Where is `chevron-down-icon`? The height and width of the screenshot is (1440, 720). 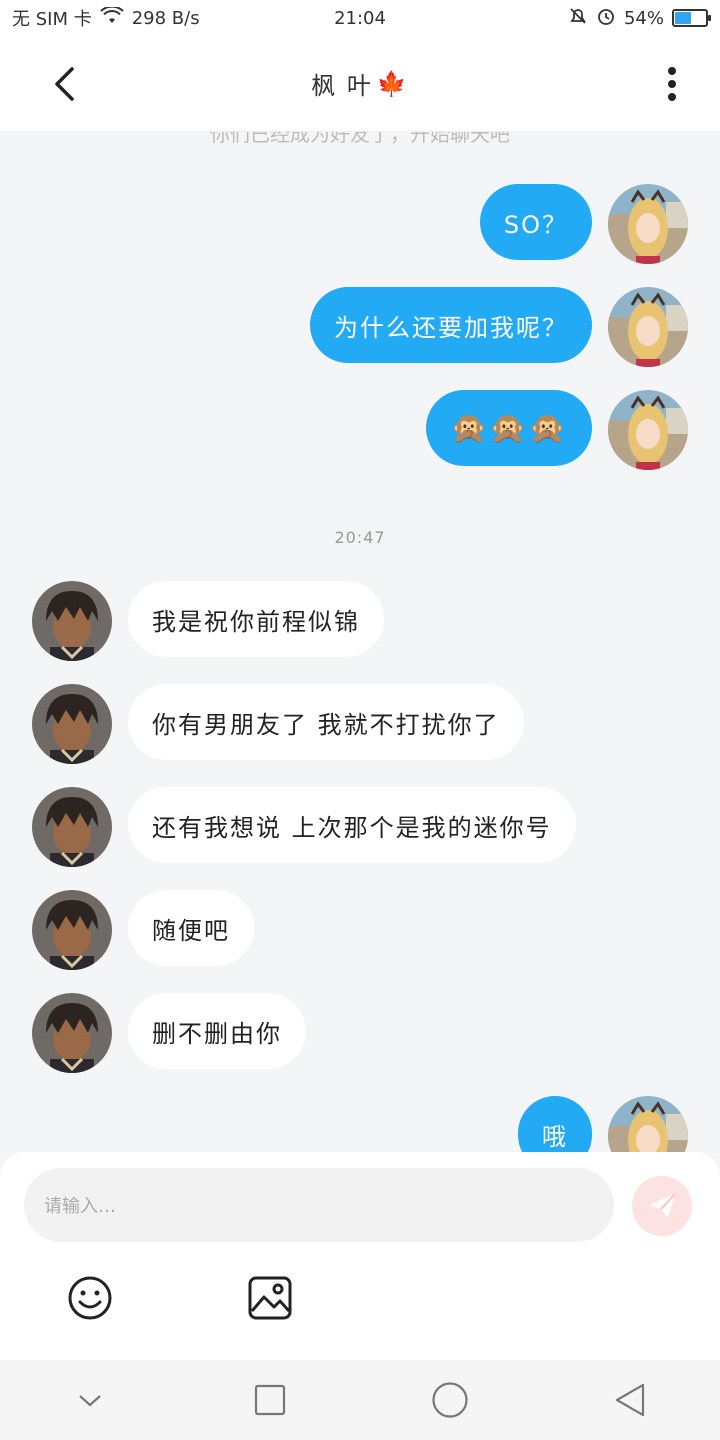
chevron-down-icon is located at coordinates (90, 1401).